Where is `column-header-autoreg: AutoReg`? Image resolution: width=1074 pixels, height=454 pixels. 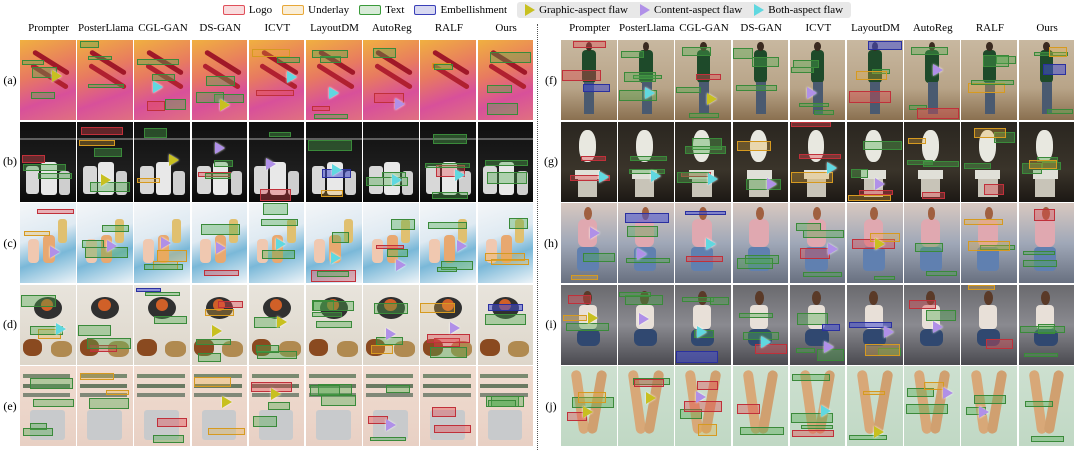
column-header-autoreg: AutoReg is located at coordinates (932, 28).